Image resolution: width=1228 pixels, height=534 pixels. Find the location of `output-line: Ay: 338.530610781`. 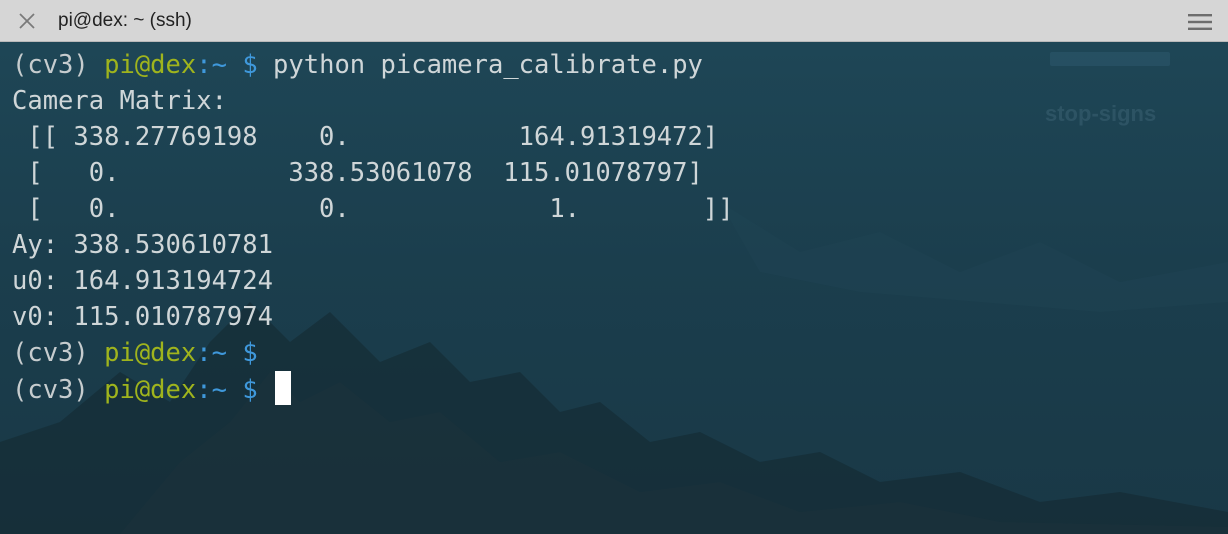

output-line: Ay: 338.530610781 is located at coordinates (142, 245).